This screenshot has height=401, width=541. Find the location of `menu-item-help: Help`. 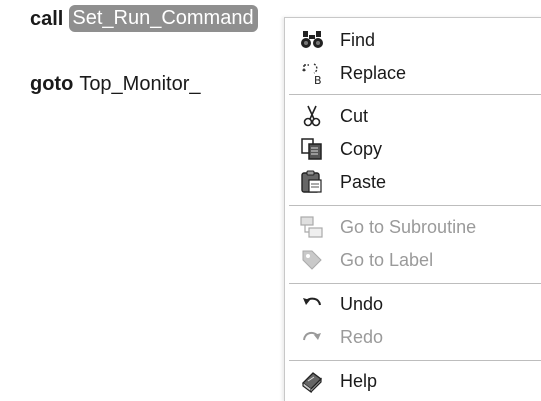

menu-item-help: Help is located at coordinates (413, 381).